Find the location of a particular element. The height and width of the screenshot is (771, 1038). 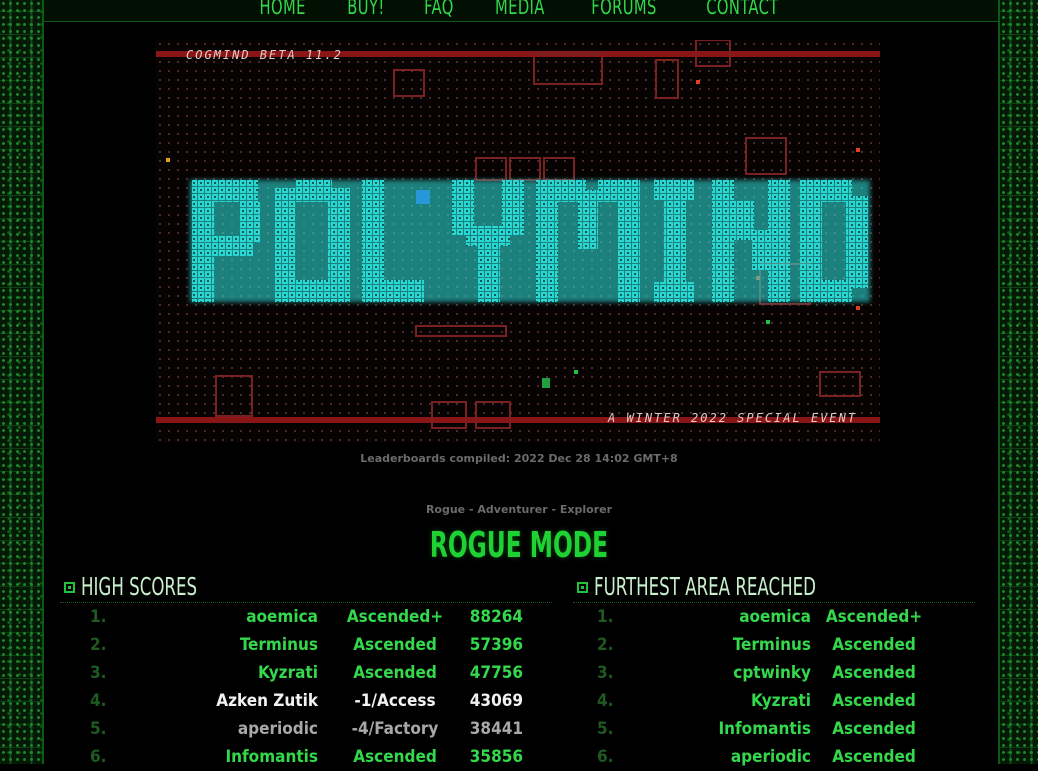

nav-faq: FAQ is located at coordinates (440, 10).